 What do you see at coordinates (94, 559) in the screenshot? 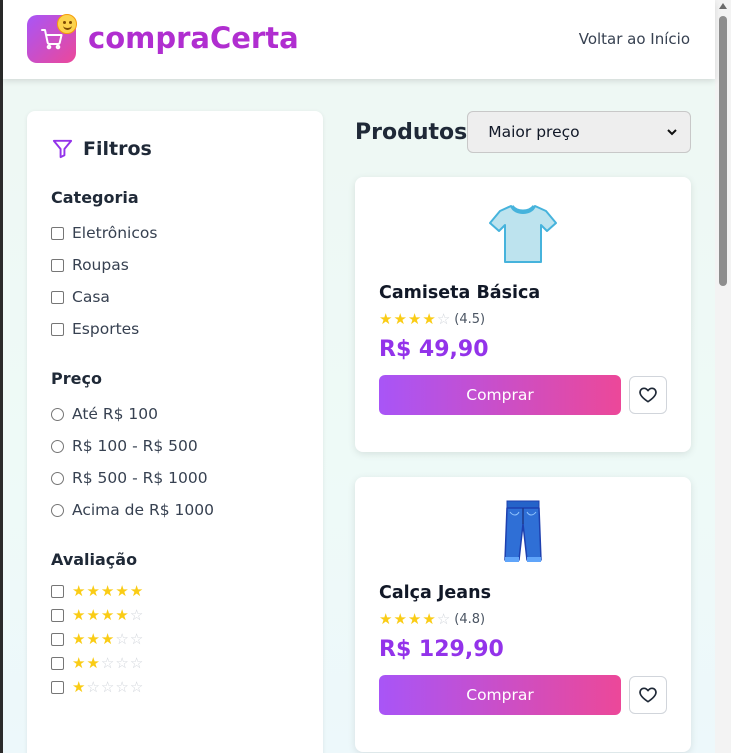
I see `rating-heading: Avaliação` at bounding box center [94, 559].